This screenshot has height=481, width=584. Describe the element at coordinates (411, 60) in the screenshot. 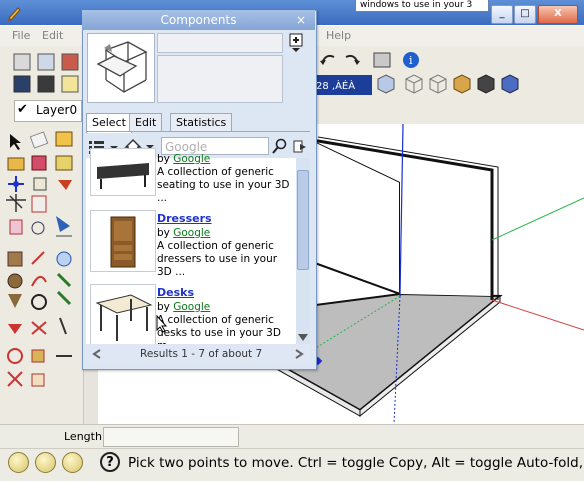

I see `svg-text: i` at that location.